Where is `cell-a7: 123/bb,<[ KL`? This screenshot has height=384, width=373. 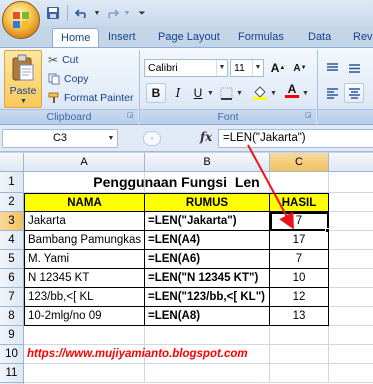 cell-a7: 123/bb,<[ KL is located at coordinates (84, 297).